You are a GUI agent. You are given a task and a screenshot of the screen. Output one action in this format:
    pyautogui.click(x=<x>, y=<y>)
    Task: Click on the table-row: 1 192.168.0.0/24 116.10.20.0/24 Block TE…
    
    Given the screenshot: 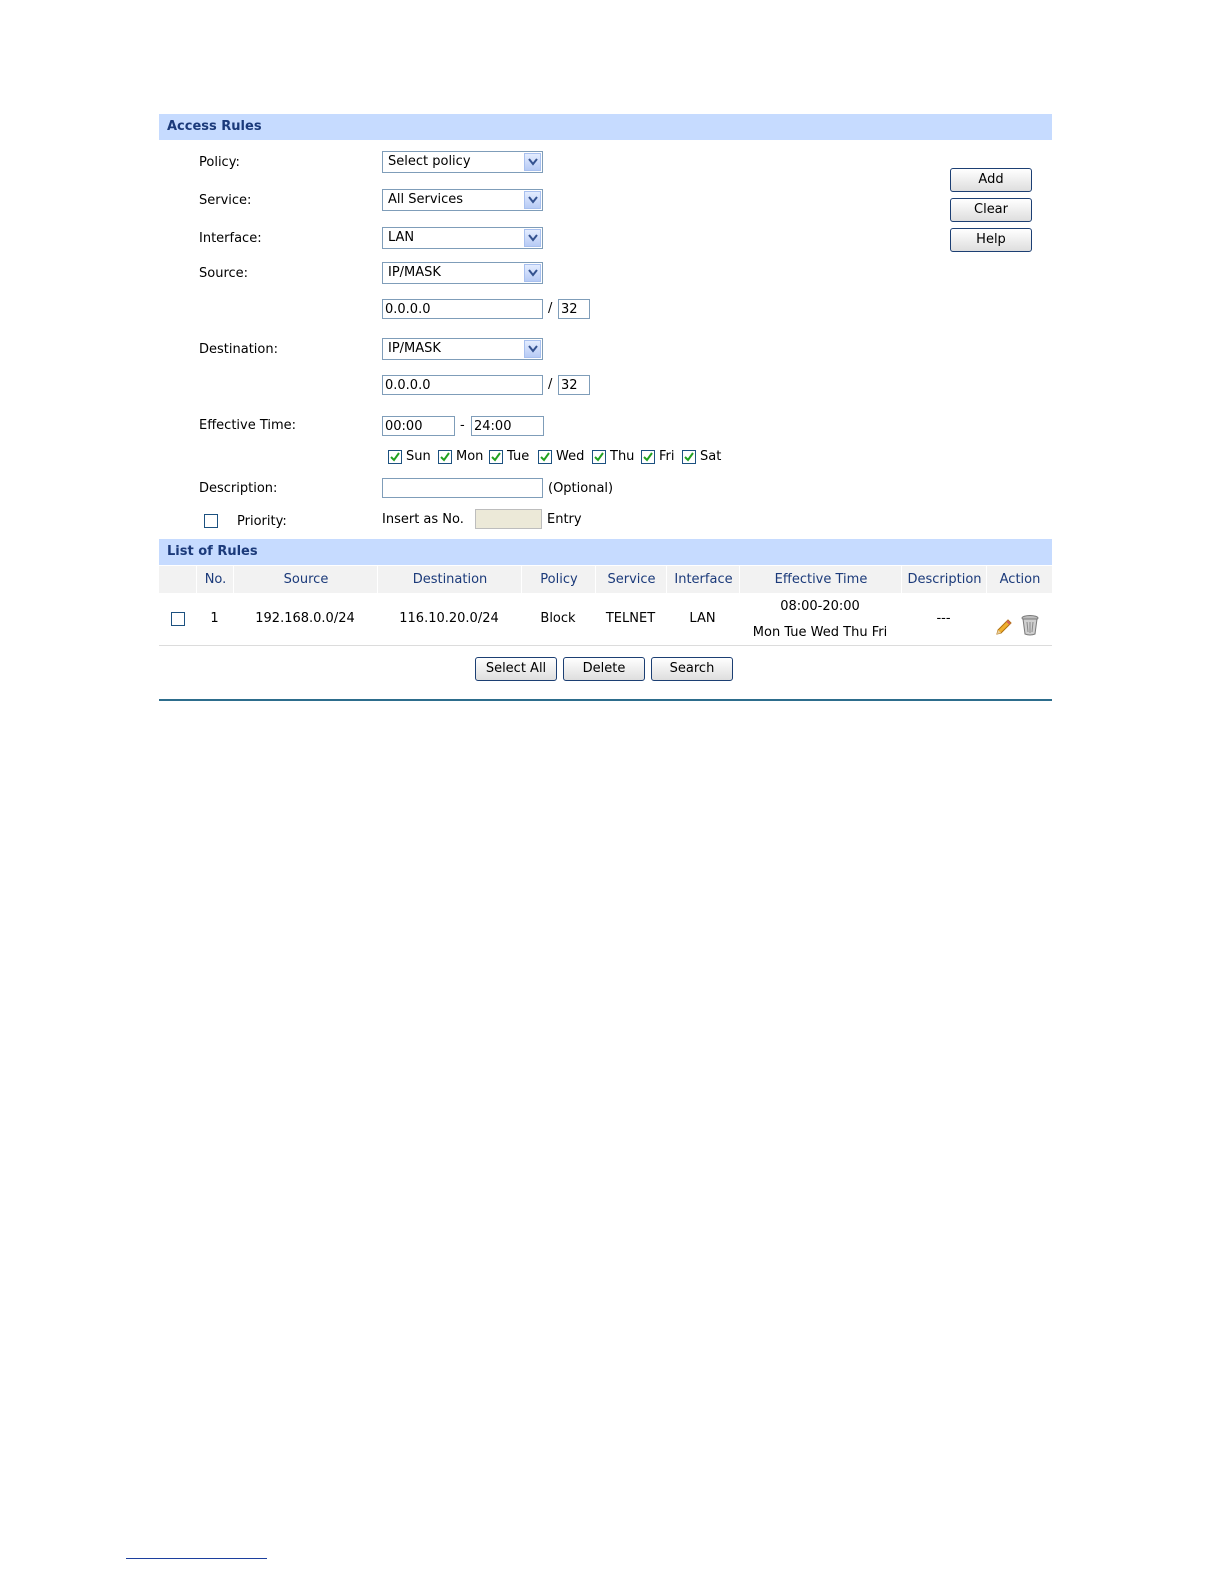 What is the action you would take?
    pyautogui.click(x=605, y=619)
    